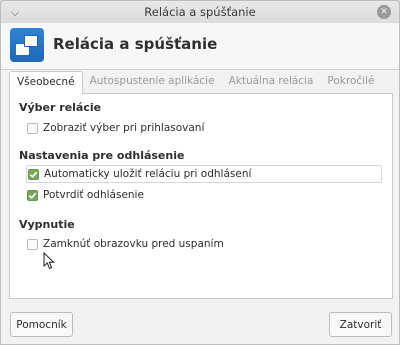  I want to click on dialog-header: Relácia a spúšťanie, so click(200, 46).